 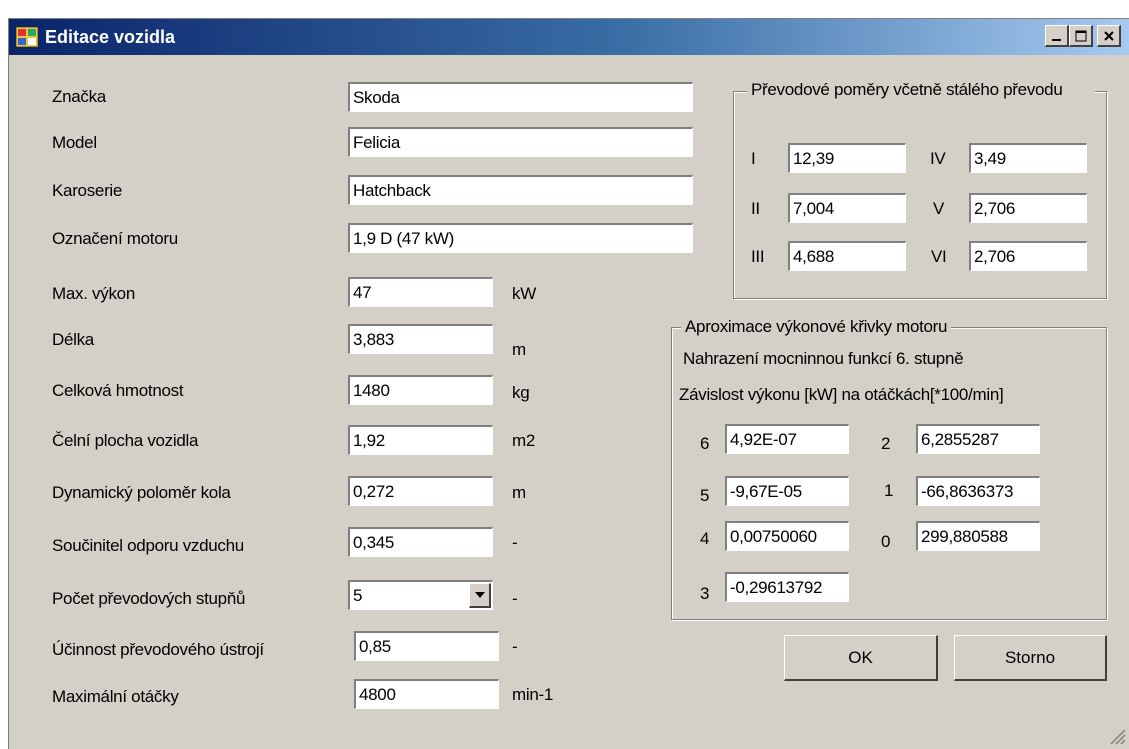 What do you see at coordinates (1028, 208) in the screenshot?
I see `gear-5-input: 2,706` at bounding box center [1028, 208].